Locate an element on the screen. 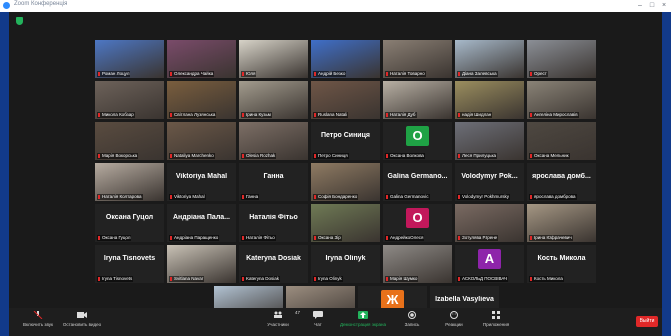 The image size is (671, 336). apps-label: Приложения is located at coordinates (496, 324).